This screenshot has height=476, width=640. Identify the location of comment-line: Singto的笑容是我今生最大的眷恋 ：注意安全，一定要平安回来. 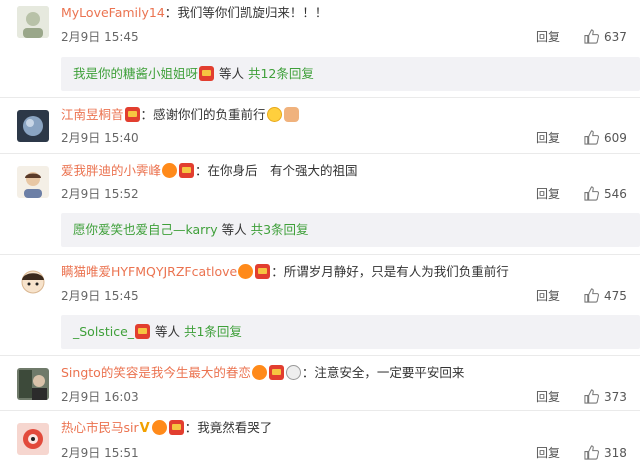
(262, 373).